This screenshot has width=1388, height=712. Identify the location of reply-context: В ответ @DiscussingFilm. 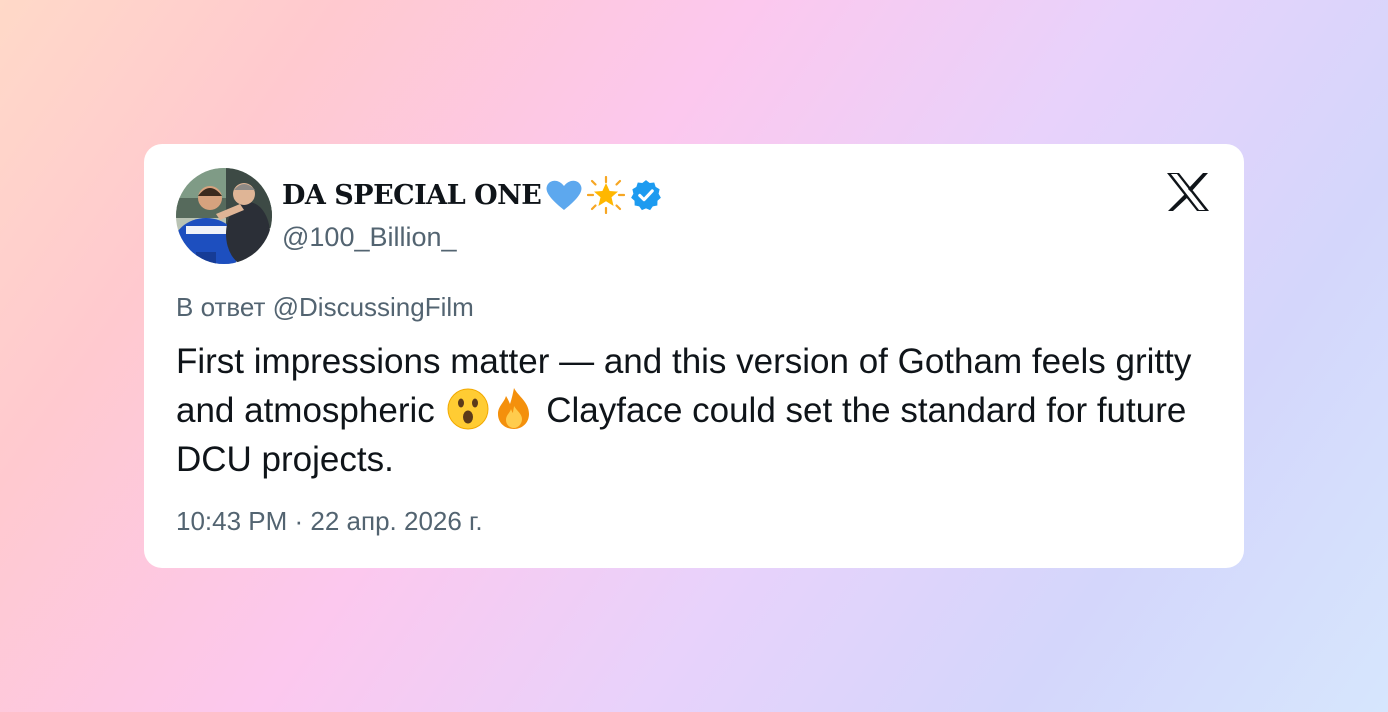
(325, 307).